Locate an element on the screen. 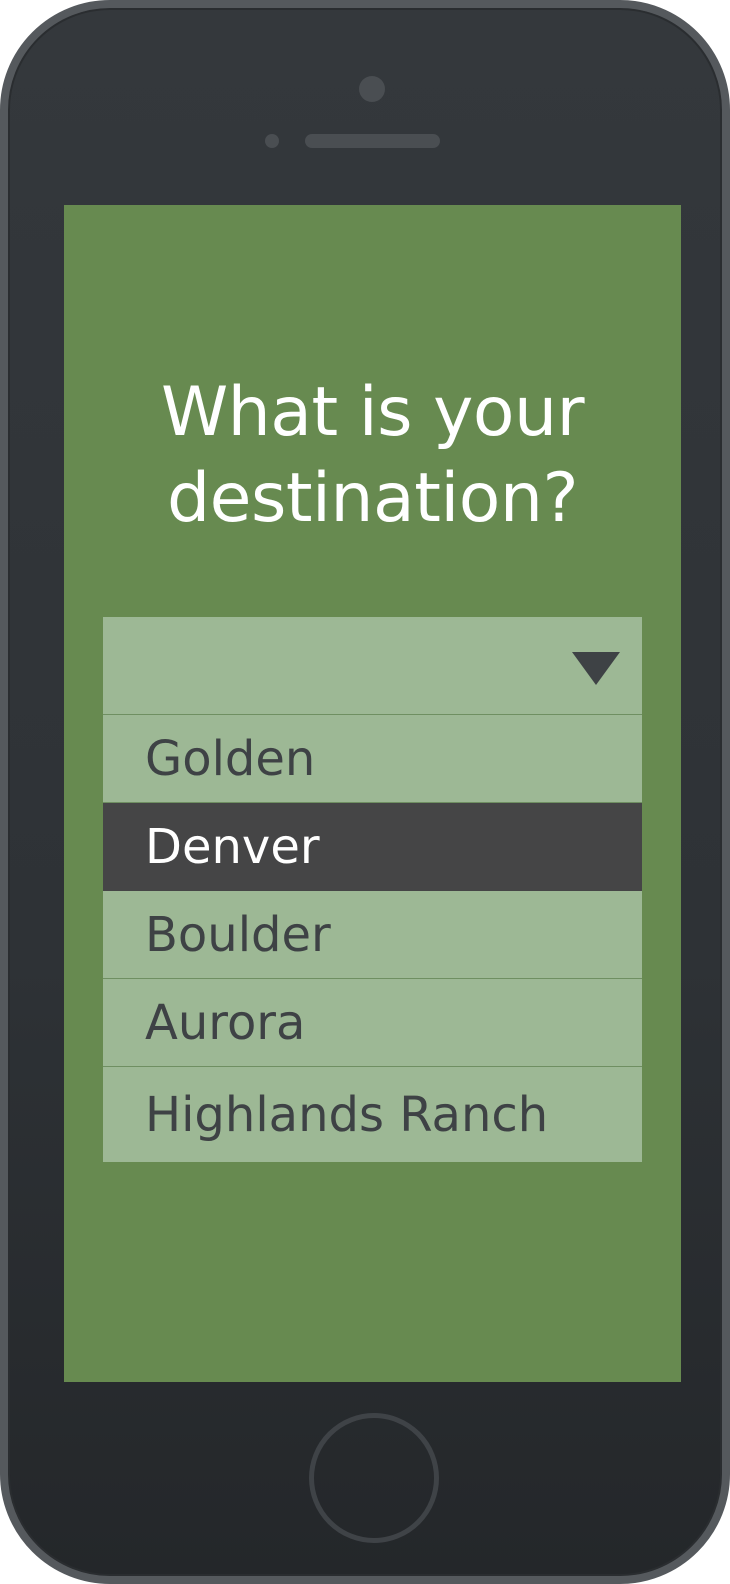  proximity-sensor is located at coordinates (272, 141).